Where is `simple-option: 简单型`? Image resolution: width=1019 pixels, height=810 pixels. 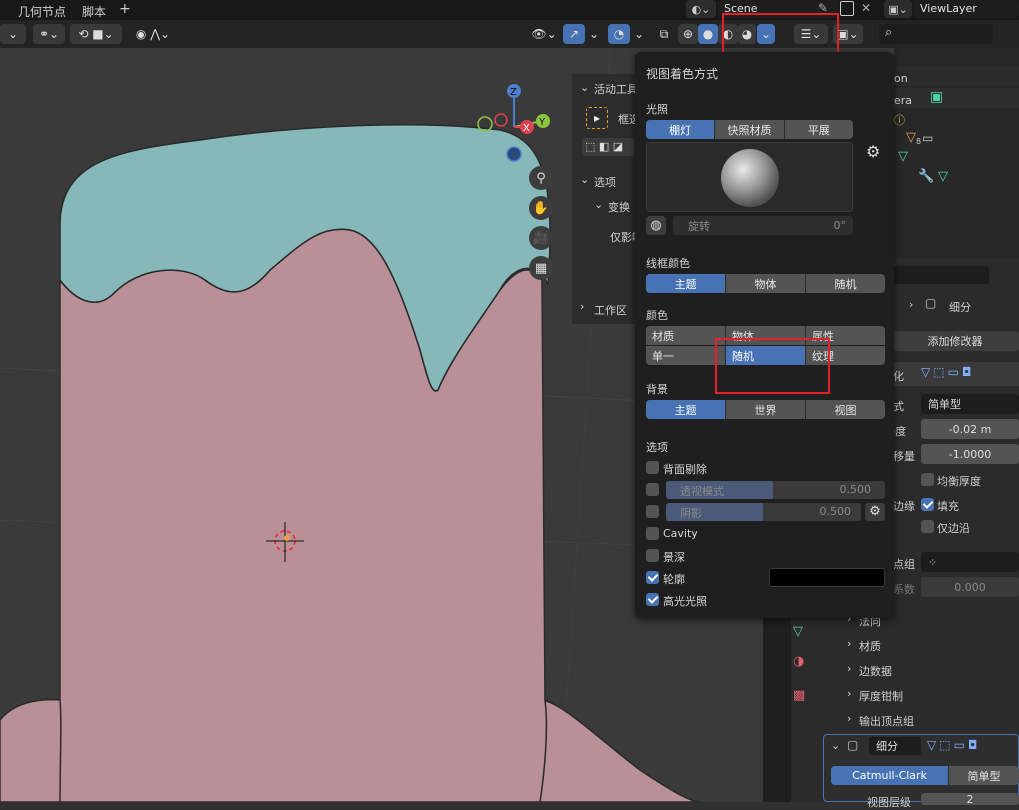
simple-option: 简单型 is located at coordinates (984, 775).